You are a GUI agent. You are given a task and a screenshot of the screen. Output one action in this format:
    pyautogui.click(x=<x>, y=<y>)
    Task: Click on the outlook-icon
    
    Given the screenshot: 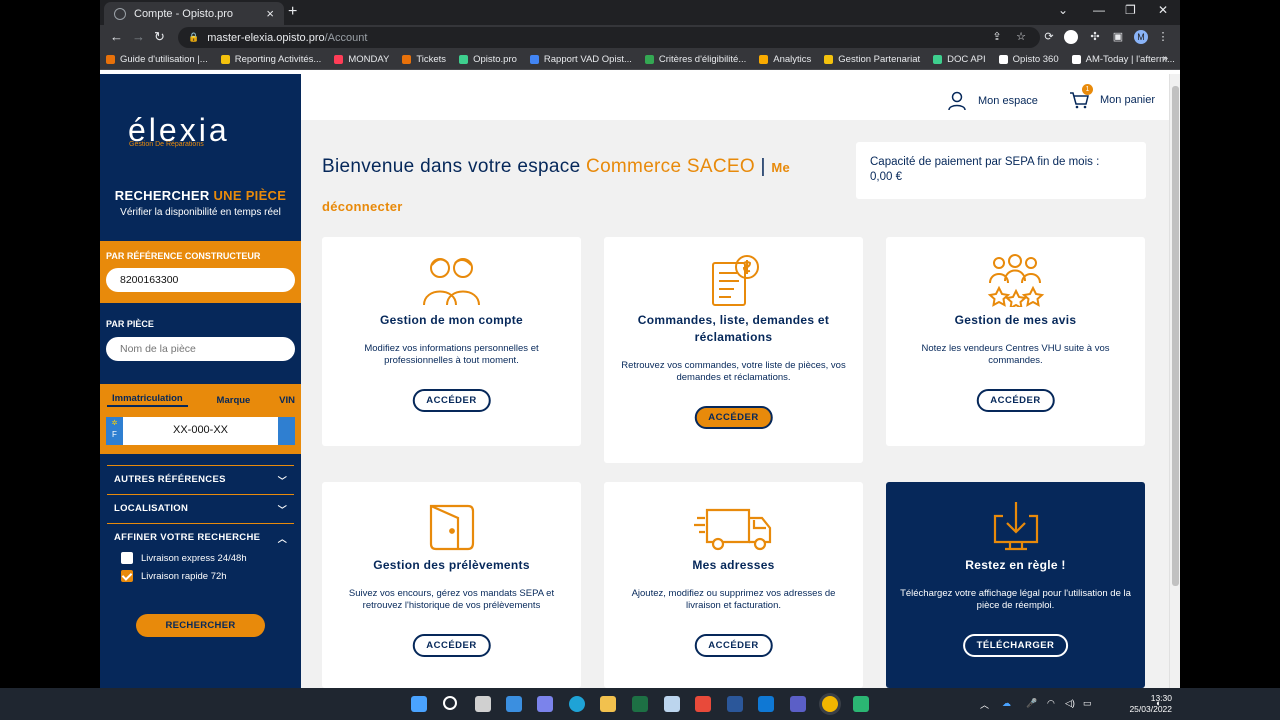 What is the action you would take?
    pyautogui.click(x=766, y=704)
    